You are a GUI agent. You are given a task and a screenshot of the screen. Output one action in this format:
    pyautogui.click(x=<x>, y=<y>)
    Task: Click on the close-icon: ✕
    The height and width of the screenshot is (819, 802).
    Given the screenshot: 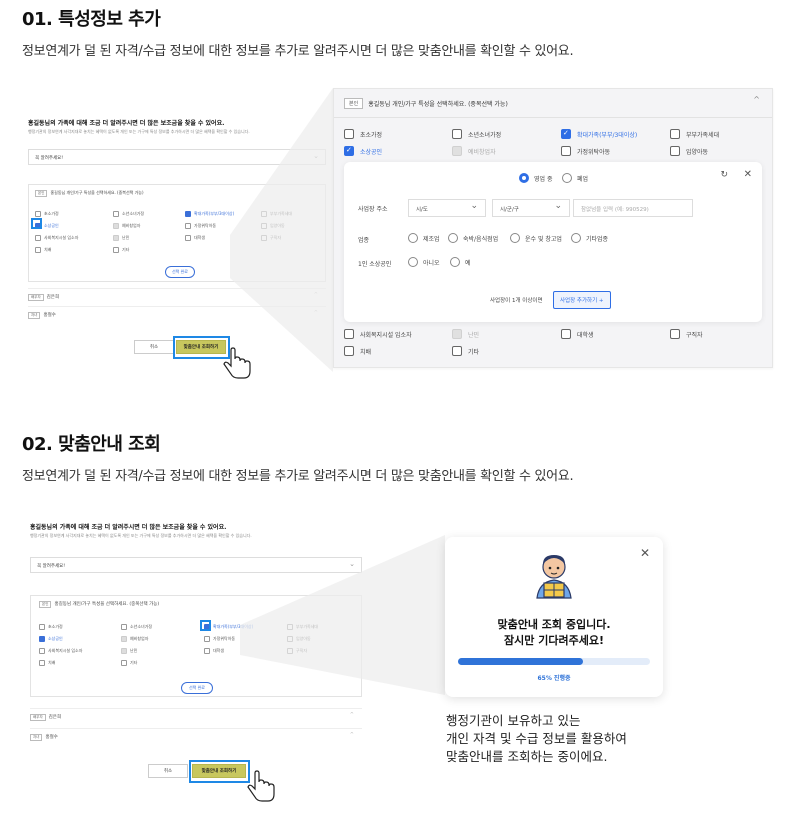 What is the action you would take?
    pyautogui.click(x=748, y=174)
    